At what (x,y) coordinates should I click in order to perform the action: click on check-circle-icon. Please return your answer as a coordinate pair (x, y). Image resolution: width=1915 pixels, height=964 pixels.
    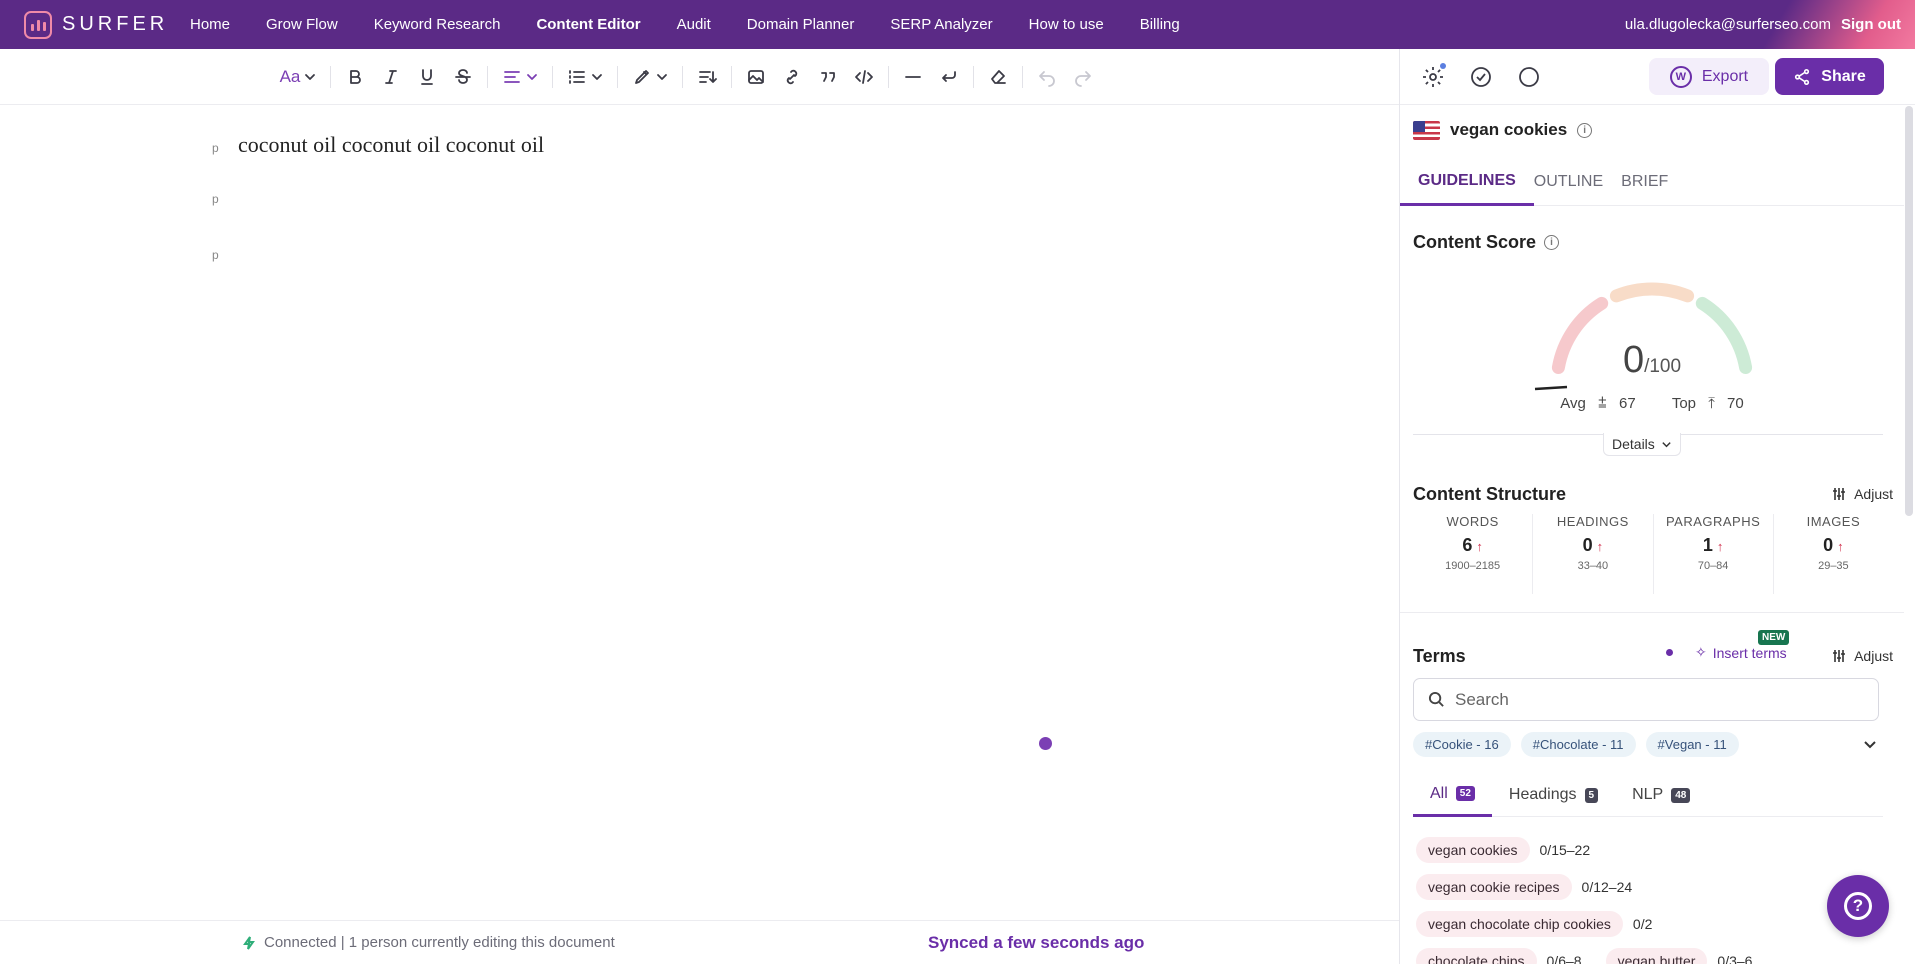
    Looking at the image, I should click on (1481, 76).